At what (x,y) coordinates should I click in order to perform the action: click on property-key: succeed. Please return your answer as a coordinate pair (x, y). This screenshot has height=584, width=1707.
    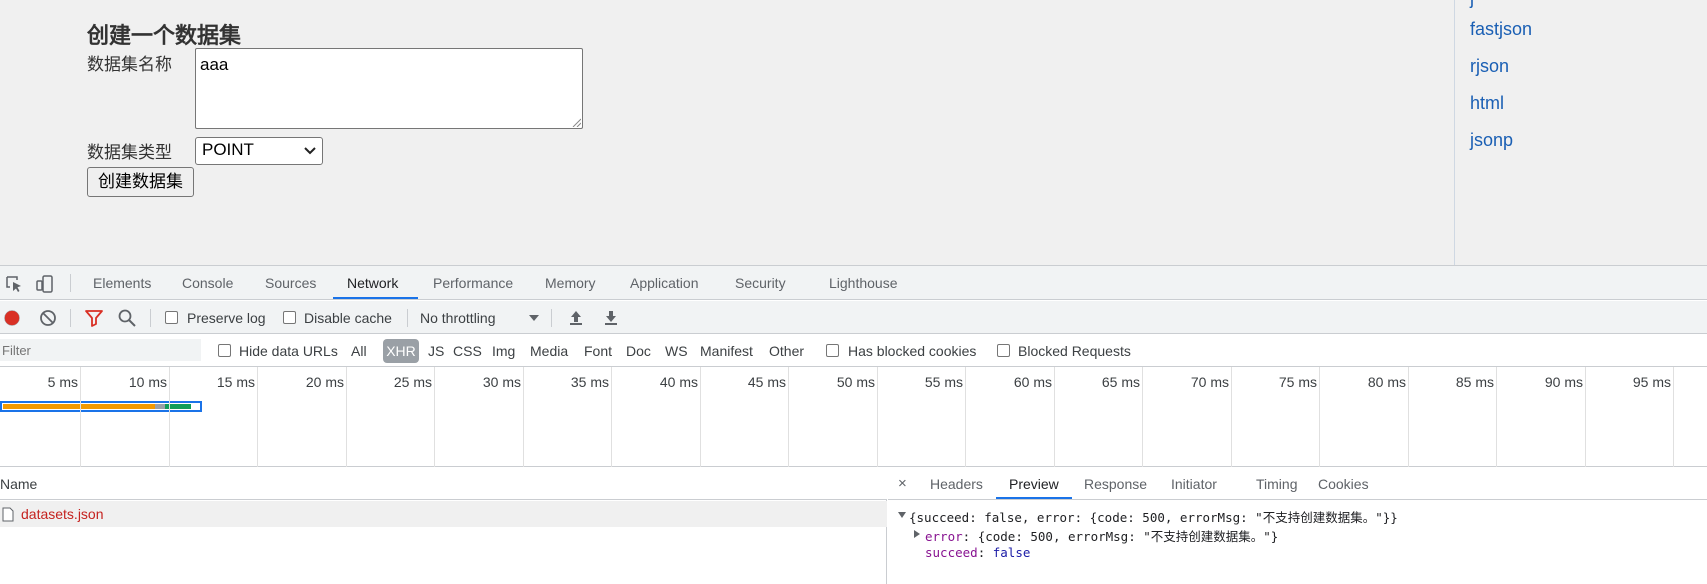
    Looking at the image, I should click on (951, 552).